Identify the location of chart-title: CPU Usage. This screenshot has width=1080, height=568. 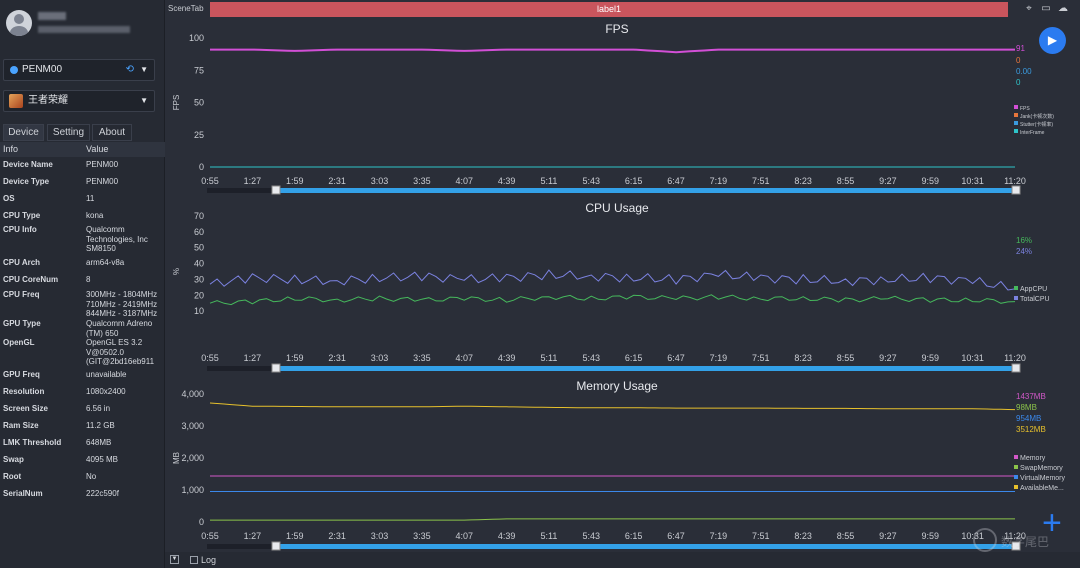
(617, 208).